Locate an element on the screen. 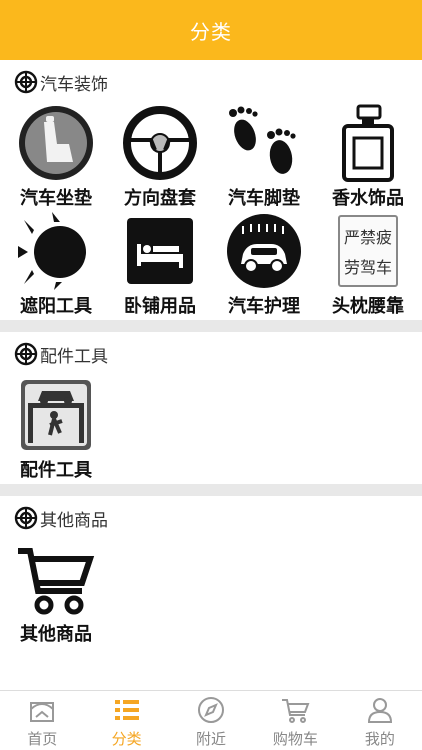 This screenshot has height=750, width=422. cart-icon is located at coordinates (296, 710).